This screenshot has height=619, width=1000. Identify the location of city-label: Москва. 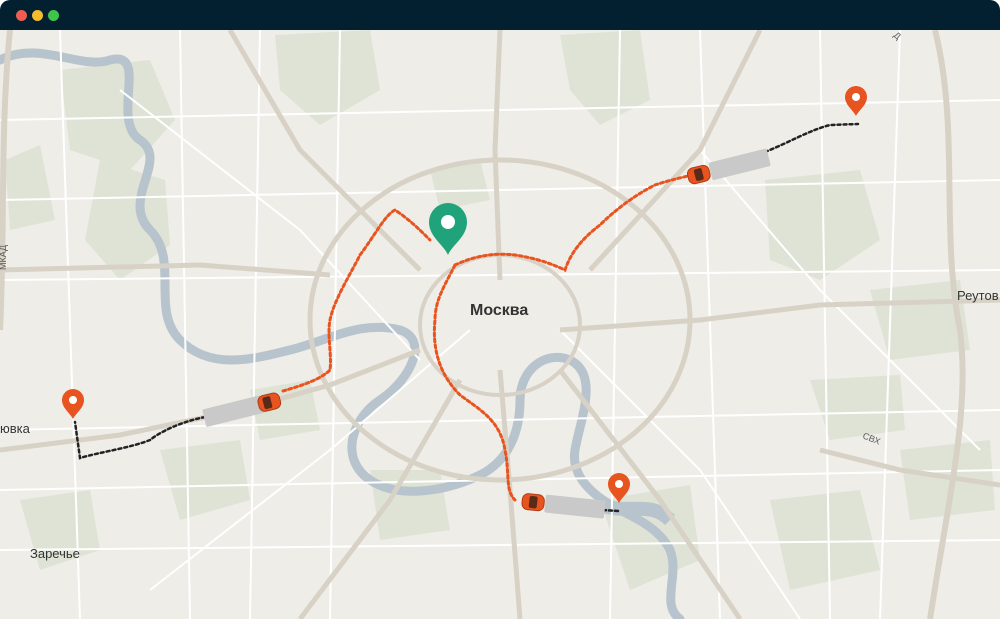
(499, 310).